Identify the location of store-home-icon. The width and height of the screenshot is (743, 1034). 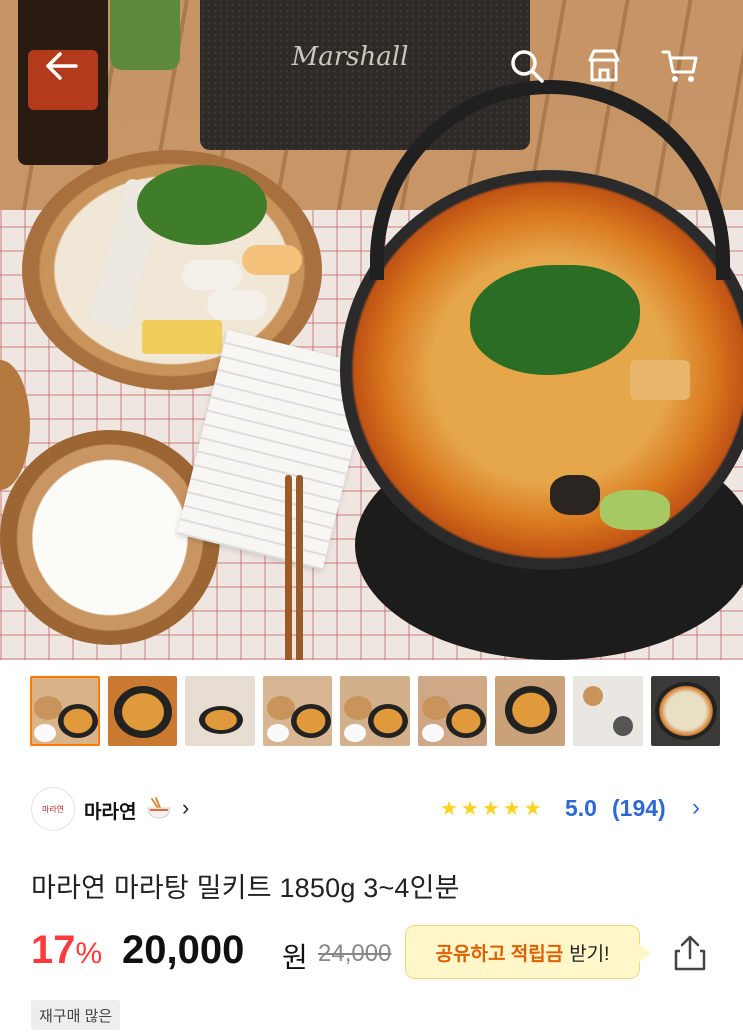
(604, 65).